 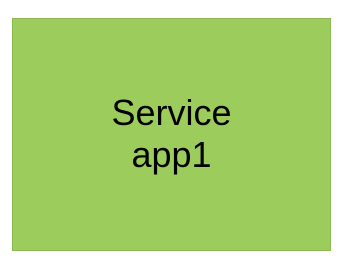 I want to click on service-label: Service, so click(x=171, y=112).